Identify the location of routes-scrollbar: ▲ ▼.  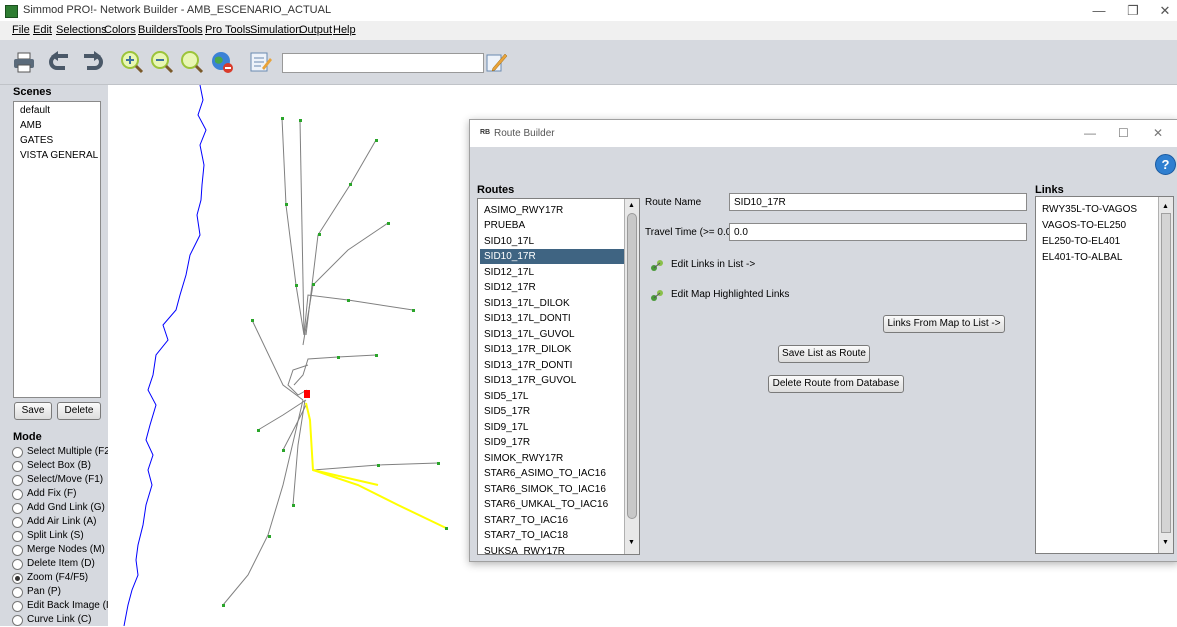
(631, 376).